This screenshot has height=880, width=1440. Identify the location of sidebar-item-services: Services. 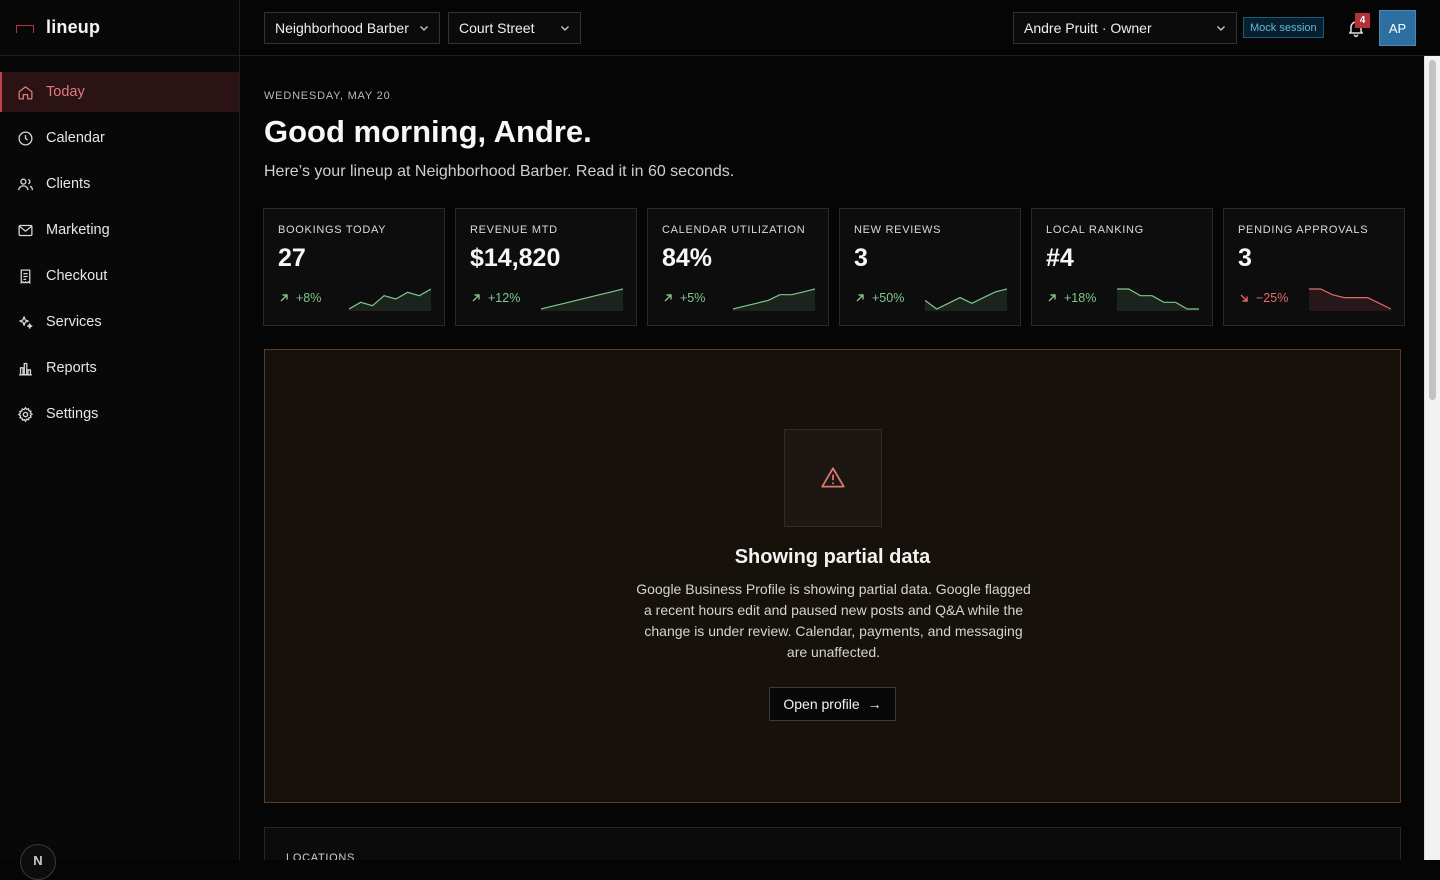
(119, 322).